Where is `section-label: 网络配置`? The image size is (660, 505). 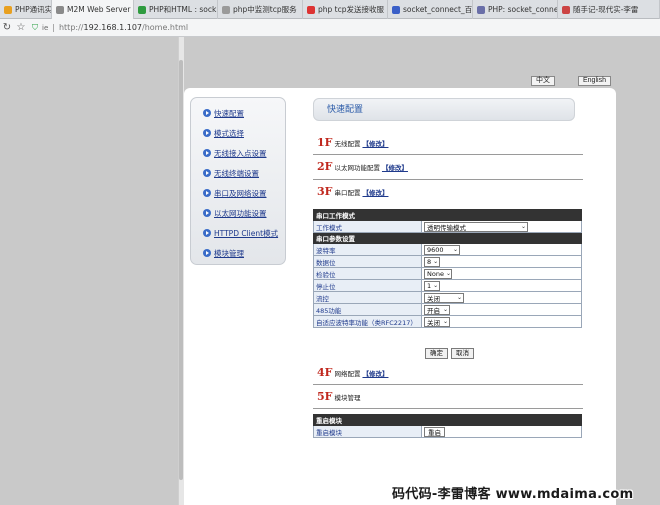
section-label: 网络配置 is located at coordinates (347, 374).